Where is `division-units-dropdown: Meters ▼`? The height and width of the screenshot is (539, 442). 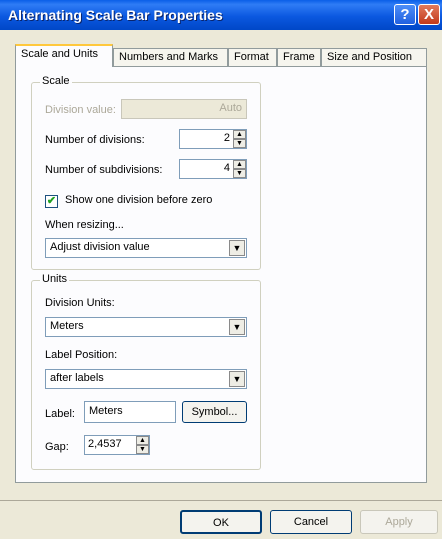 division-units-dropdown: Meters ▼ is located at coordinates (146, 327).